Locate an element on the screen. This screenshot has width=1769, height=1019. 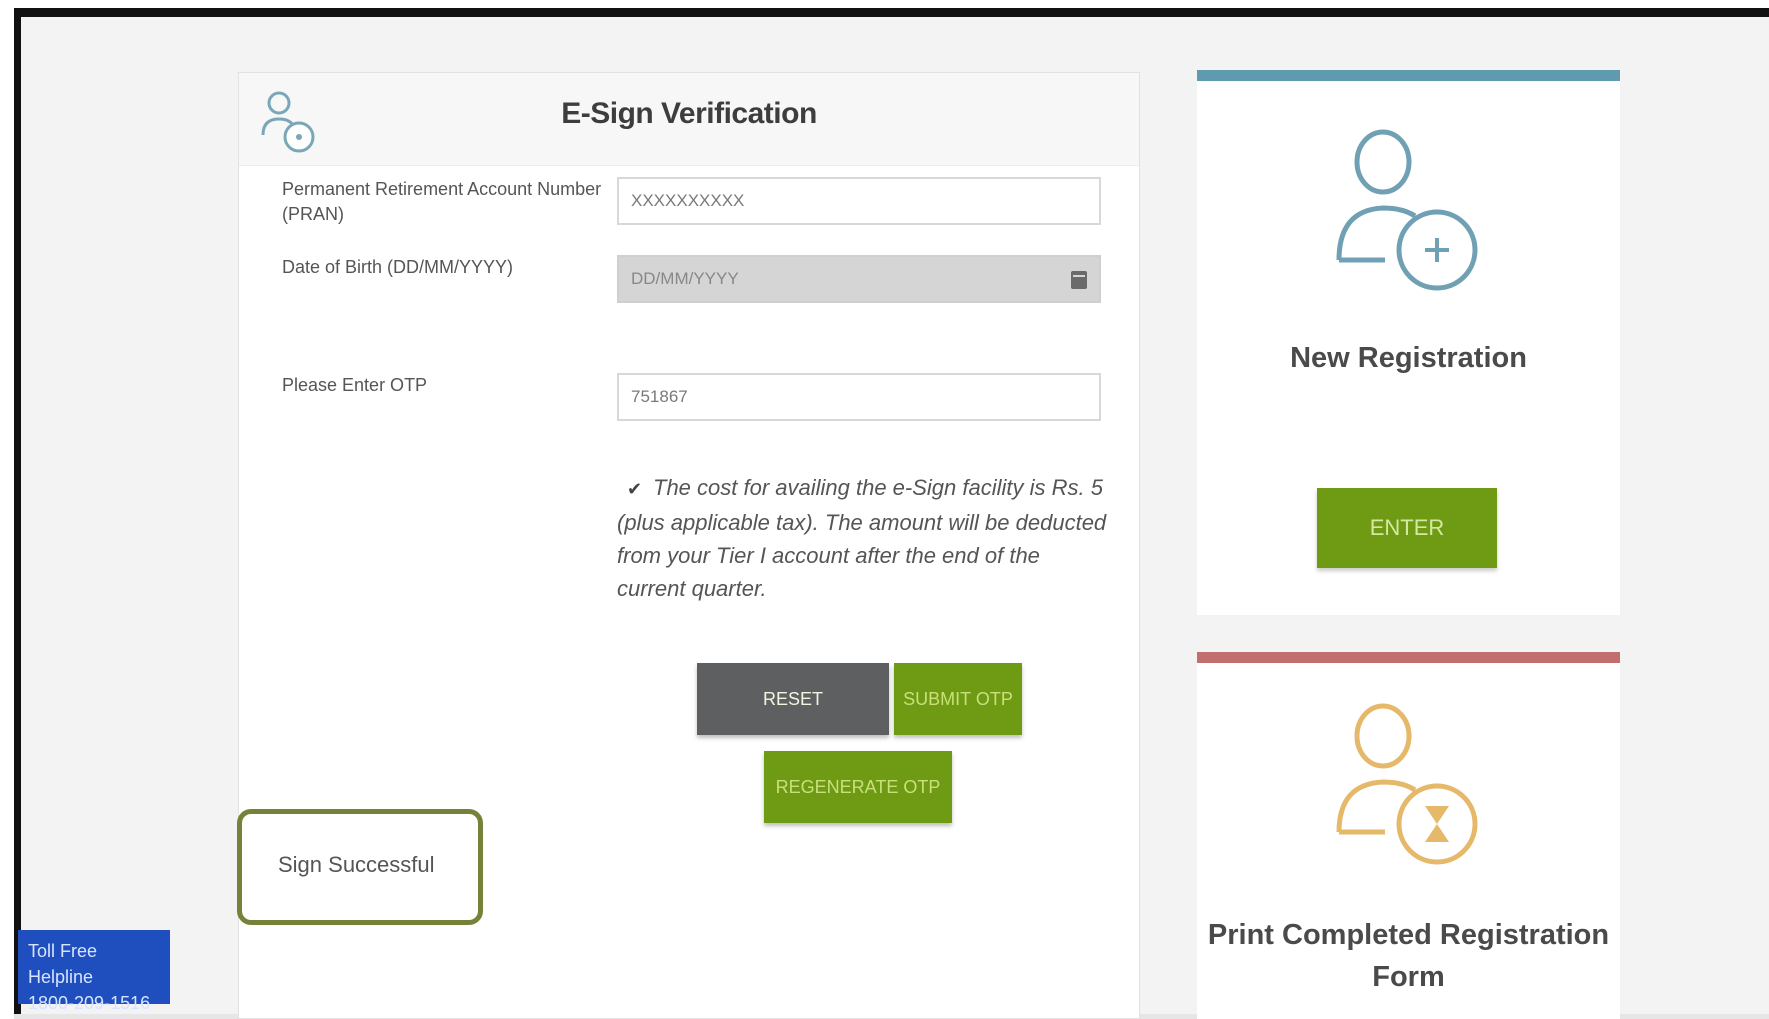
helpline-badge: Toll Free Helpline 1800-209-1516 is located at coordinates (94, 971).